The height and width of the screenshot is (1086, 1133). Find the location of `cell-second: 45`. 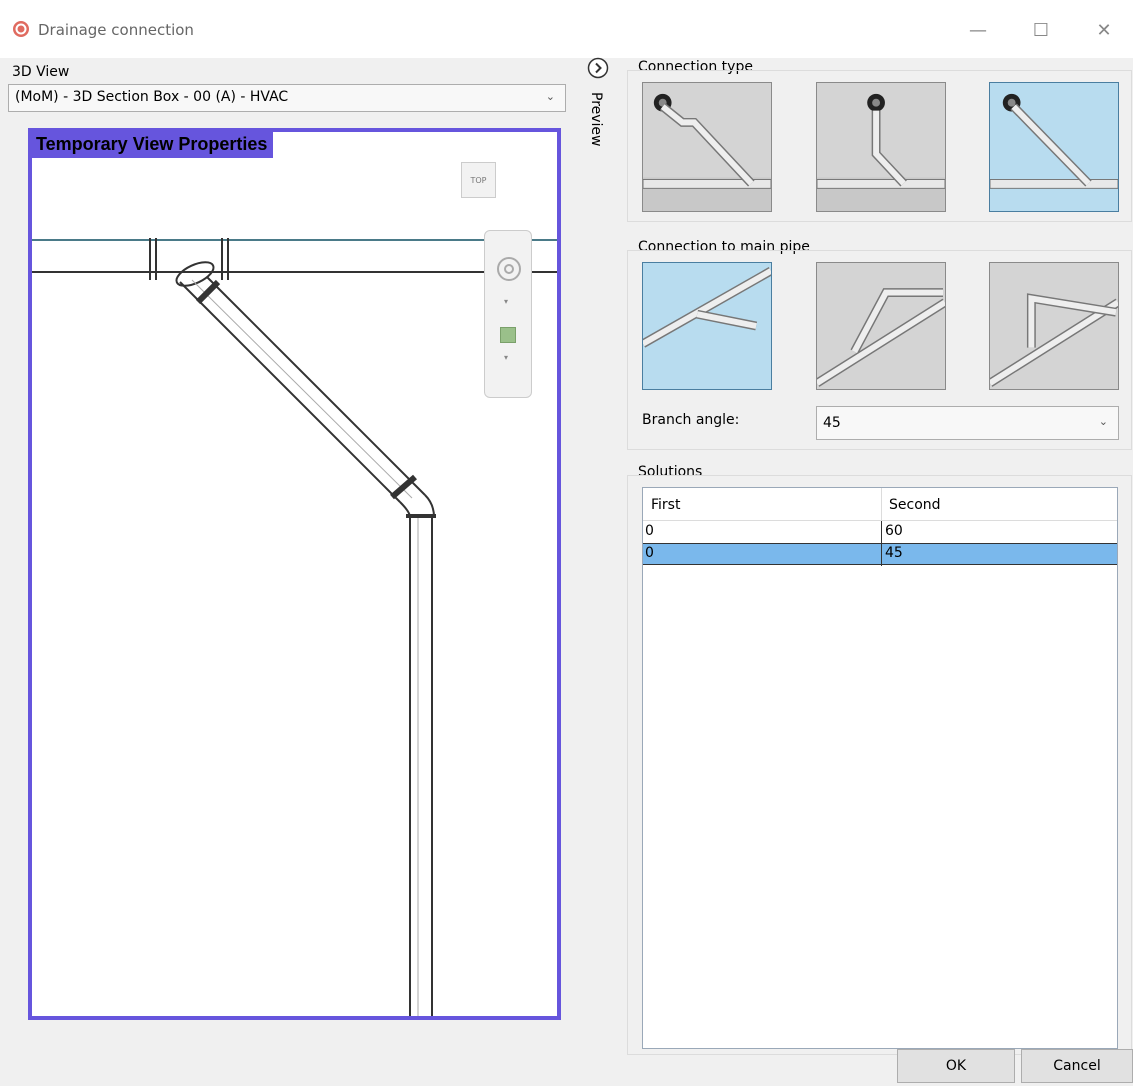

cell-second: 45 is located at coordinates (894, 553).